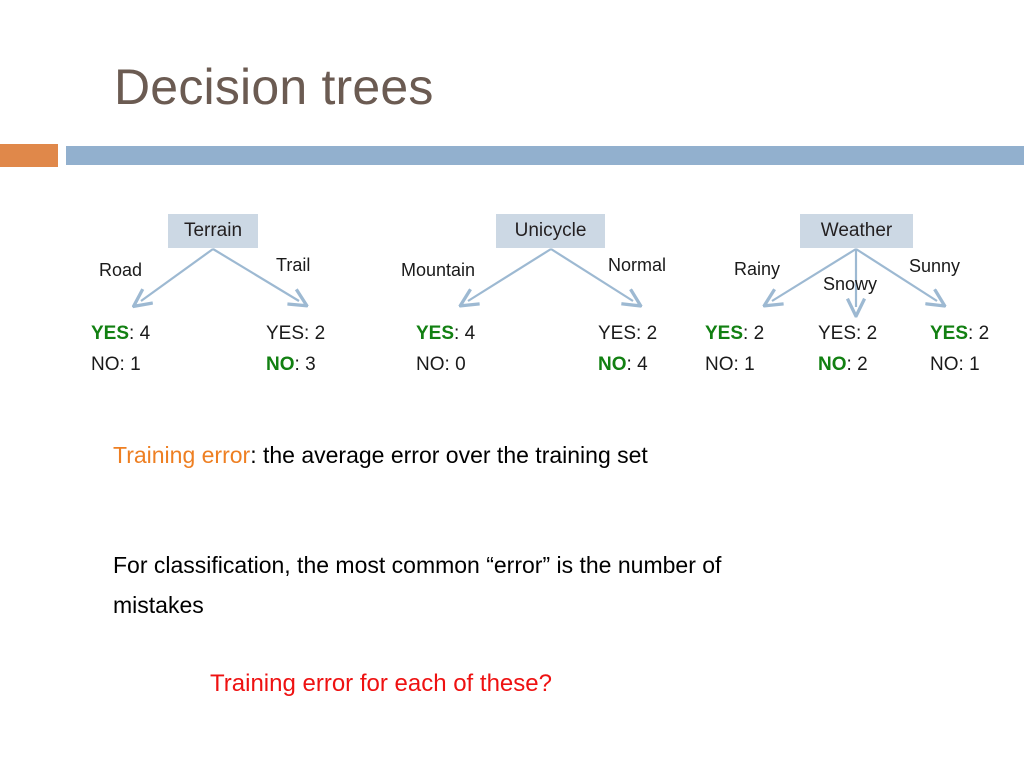 This screenshot has width=1024, height=768. Describe the element at coordinates (545, 155) in the screenshot. I see `header-accent-blue-bar` at that location.